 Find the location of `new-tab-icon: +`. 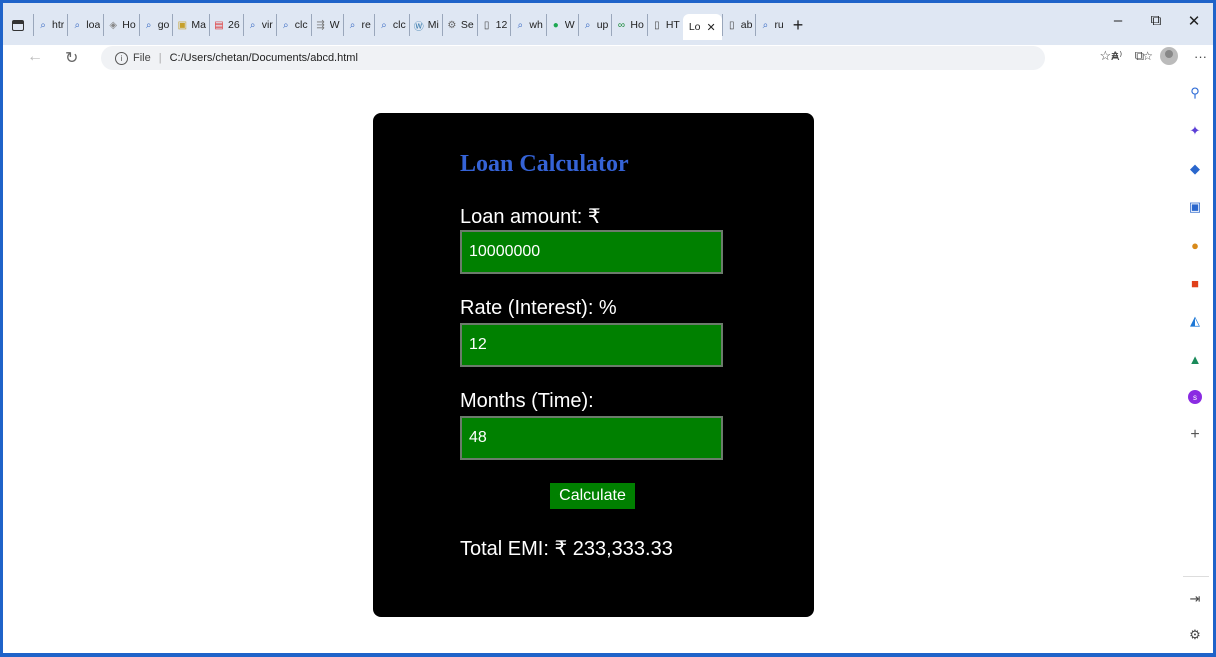

new-tab-icon: + is located at coordinates (798, 25).